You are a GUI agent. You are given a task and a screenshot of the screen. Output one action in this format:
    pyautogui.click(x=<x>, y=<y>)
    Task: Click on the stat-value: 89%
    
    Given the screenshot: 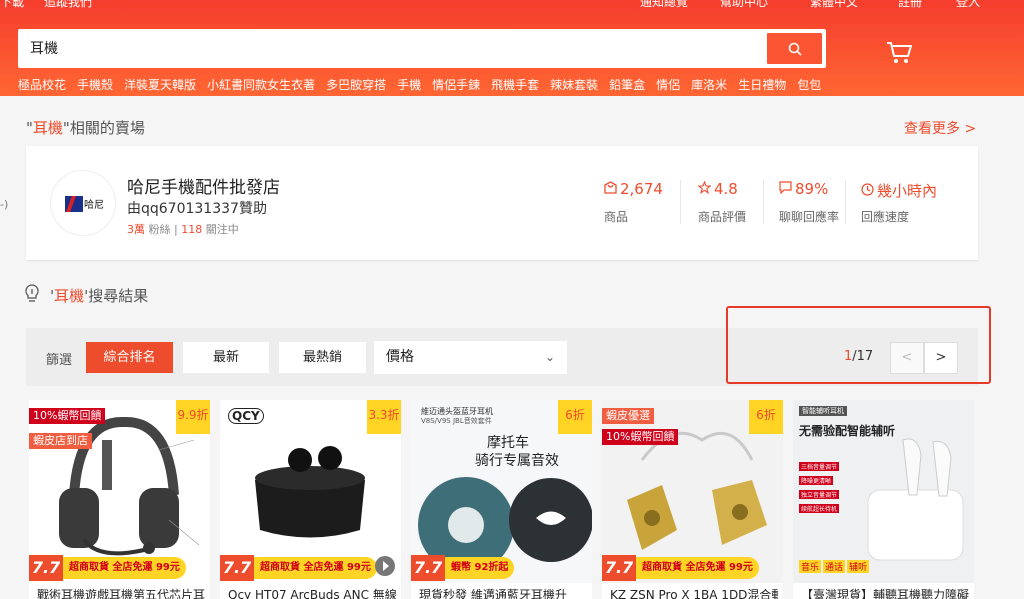 What is the action you would take?
    pyautogui.click(x=812, y=189)
    